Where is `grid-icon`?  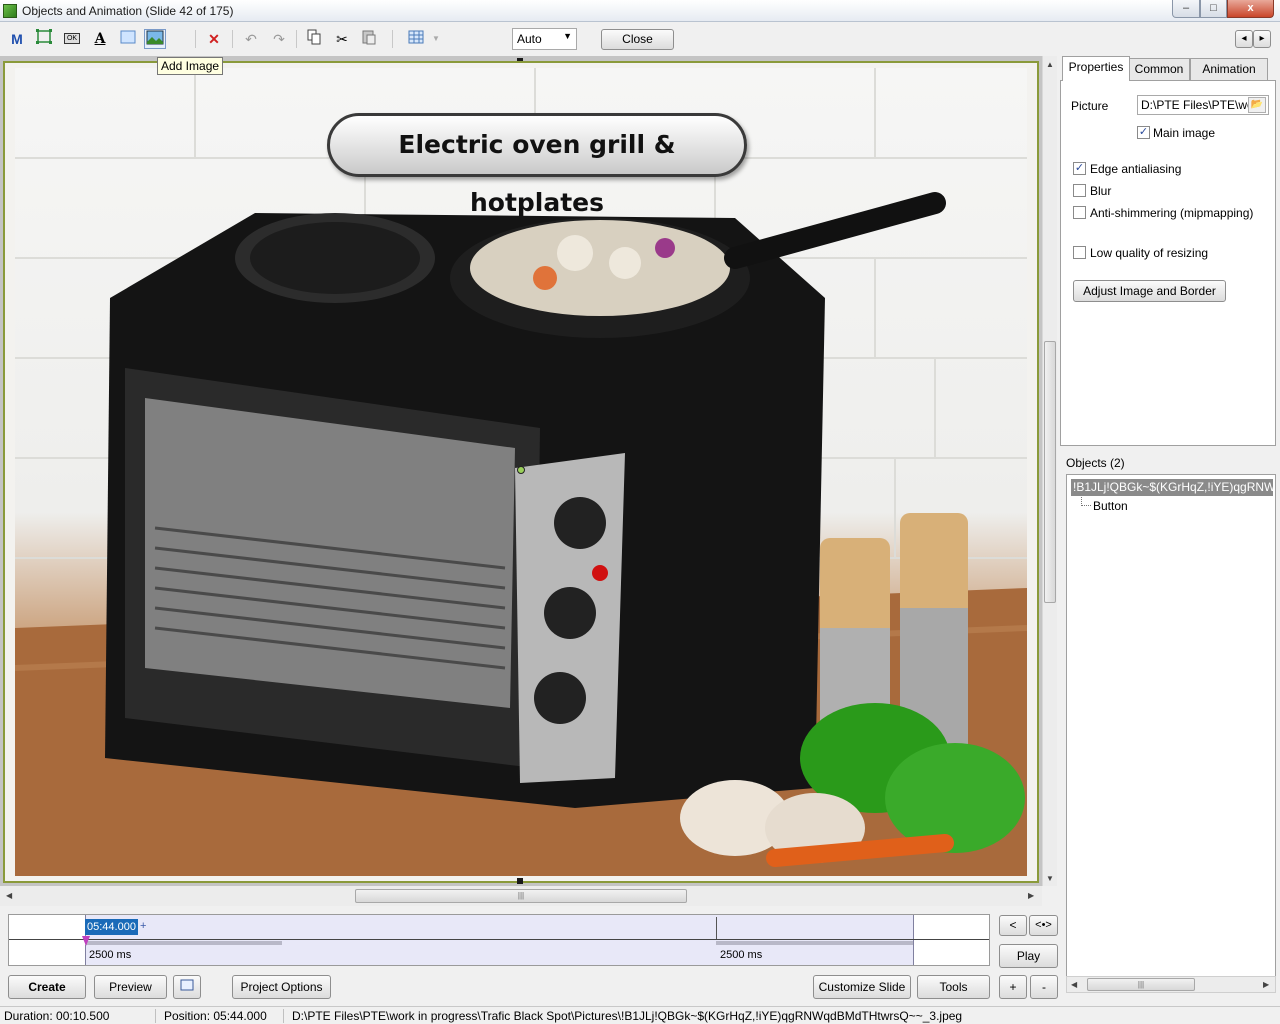 grid-icon is located at coordinates (416, 39).